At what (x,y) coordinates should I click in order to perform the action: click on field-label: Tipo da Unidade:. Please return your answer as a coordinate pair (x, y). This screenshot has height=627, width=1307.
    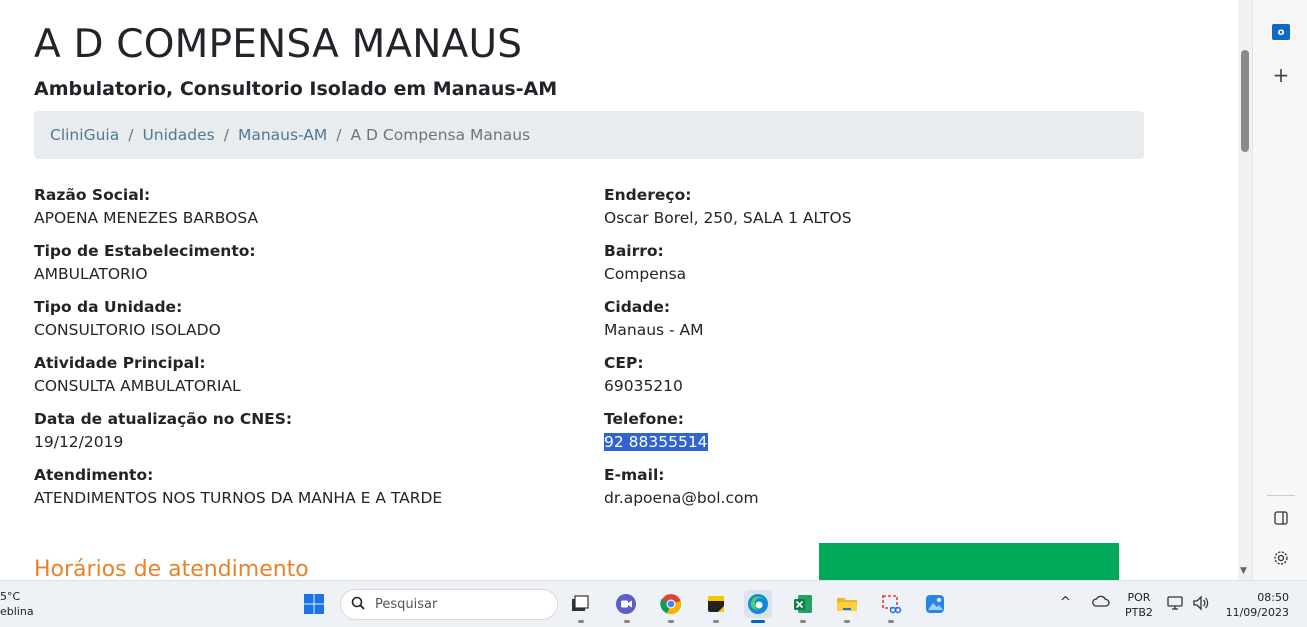
    Looking at the image, I should click on (108, 307).